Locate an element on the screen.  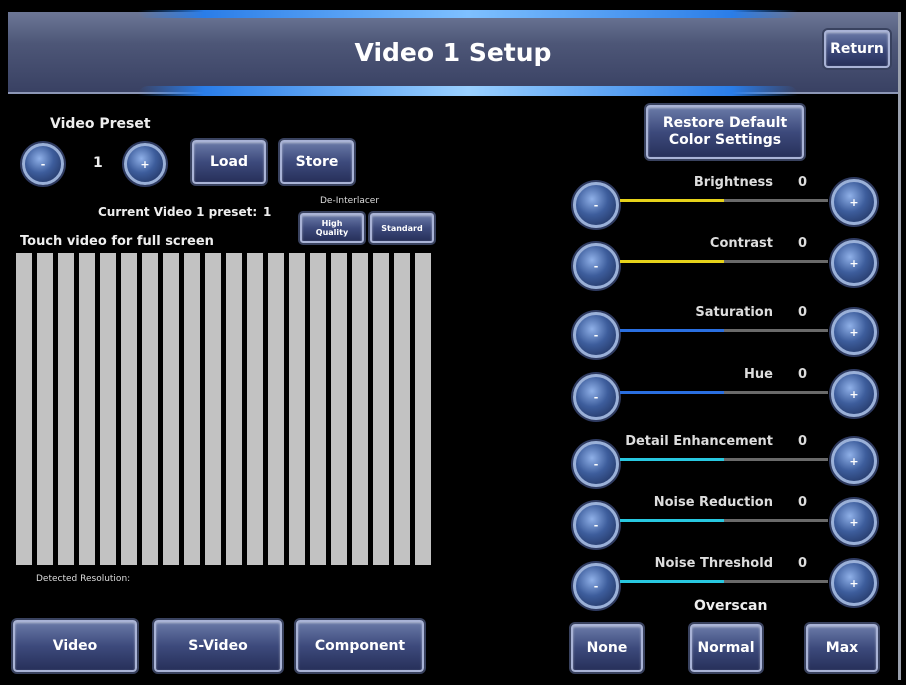
contrast-plus-button: + is located at coordinates (854, 263).